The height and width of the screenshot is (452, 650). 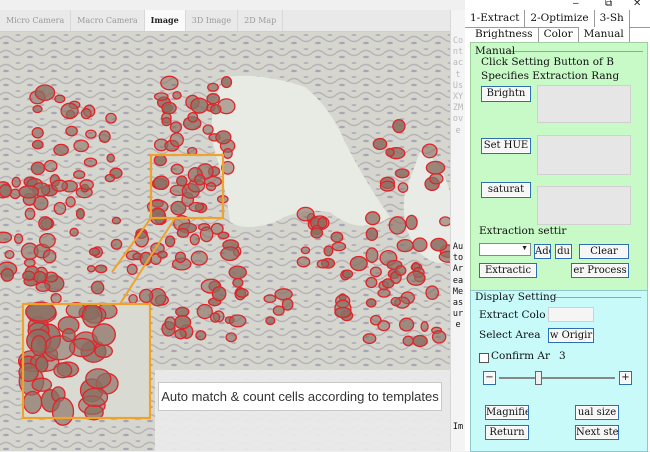 I want to click on tab-optimize: 2-Optimize, so click(x=560, y=18).